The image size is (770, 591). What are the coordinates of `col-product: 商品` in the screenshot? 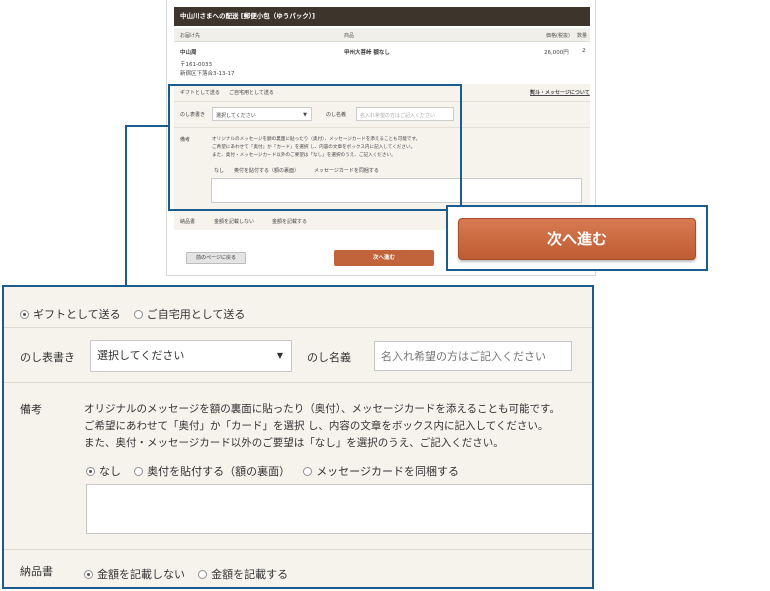 It's located at (349, 36).